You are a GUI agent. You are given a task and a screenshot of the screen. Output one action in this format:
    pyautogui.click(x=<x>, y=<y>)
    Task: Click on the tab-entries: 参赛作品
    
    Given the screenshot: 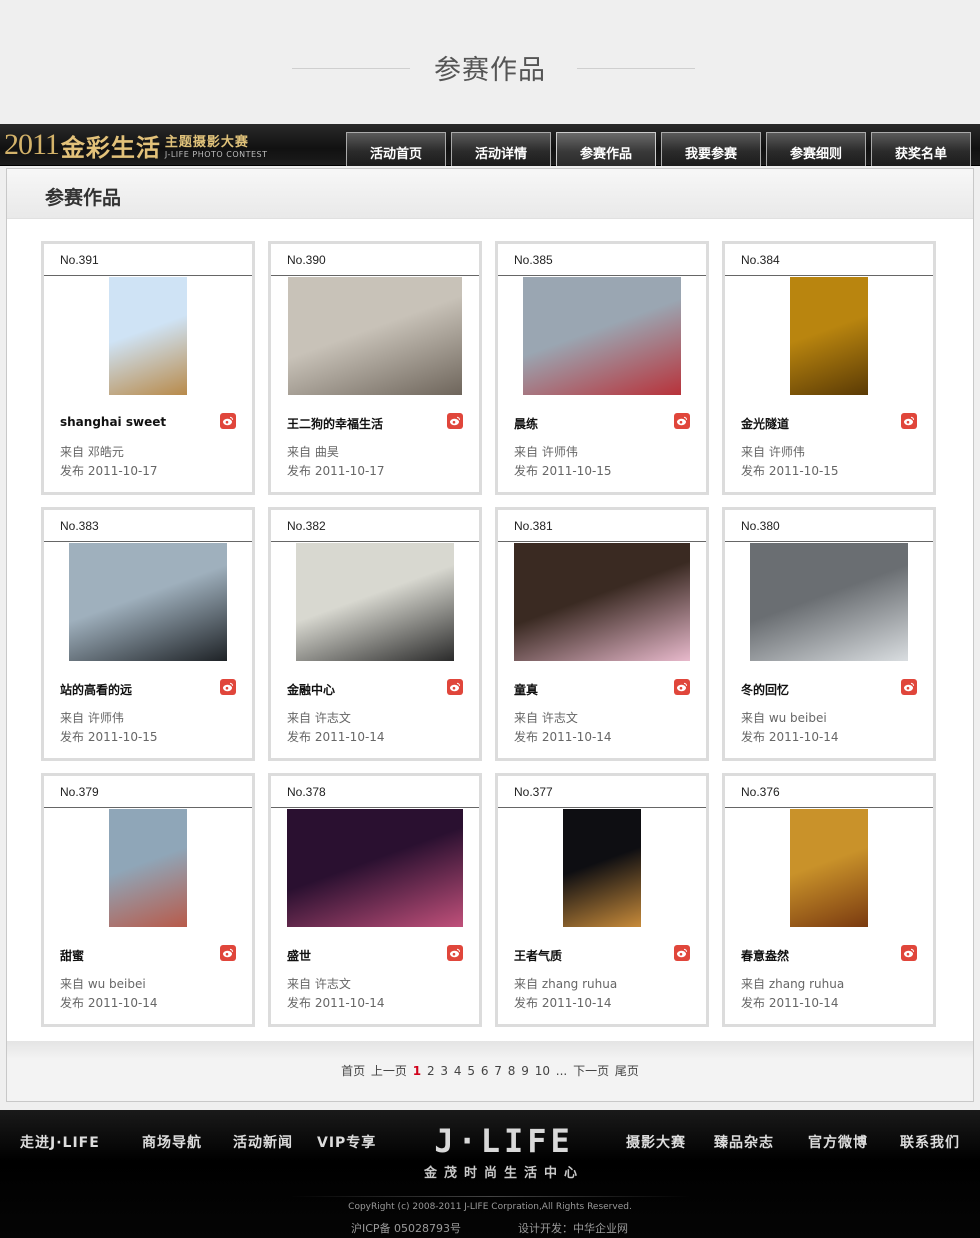 What is the action you would take?
    pyautogui.click(x=606, y=149)
    